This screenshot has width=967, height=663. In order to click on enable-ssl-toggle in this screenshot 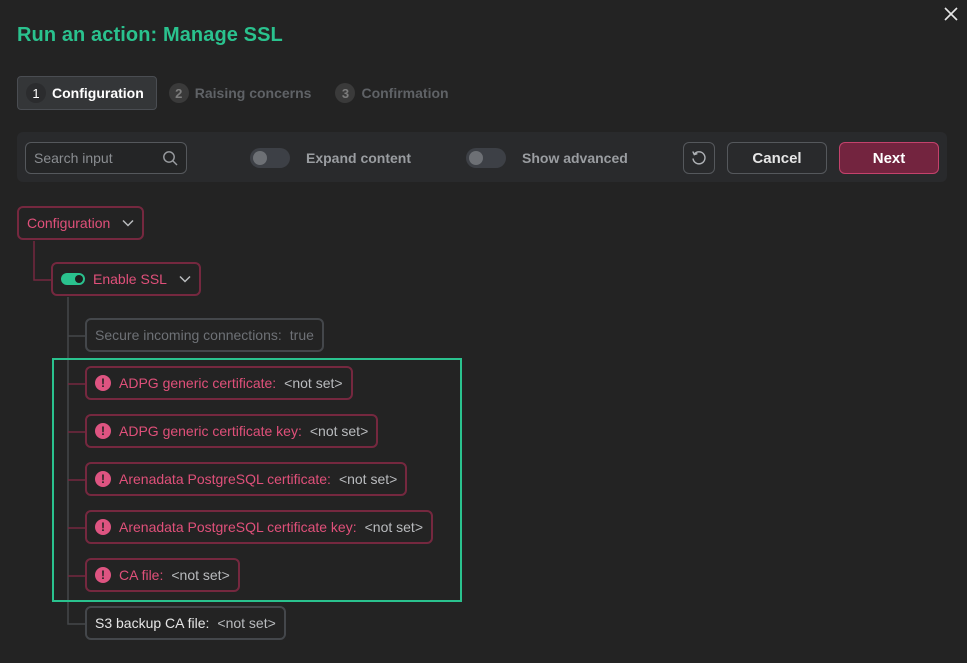, I will do `click(73, 279)`.